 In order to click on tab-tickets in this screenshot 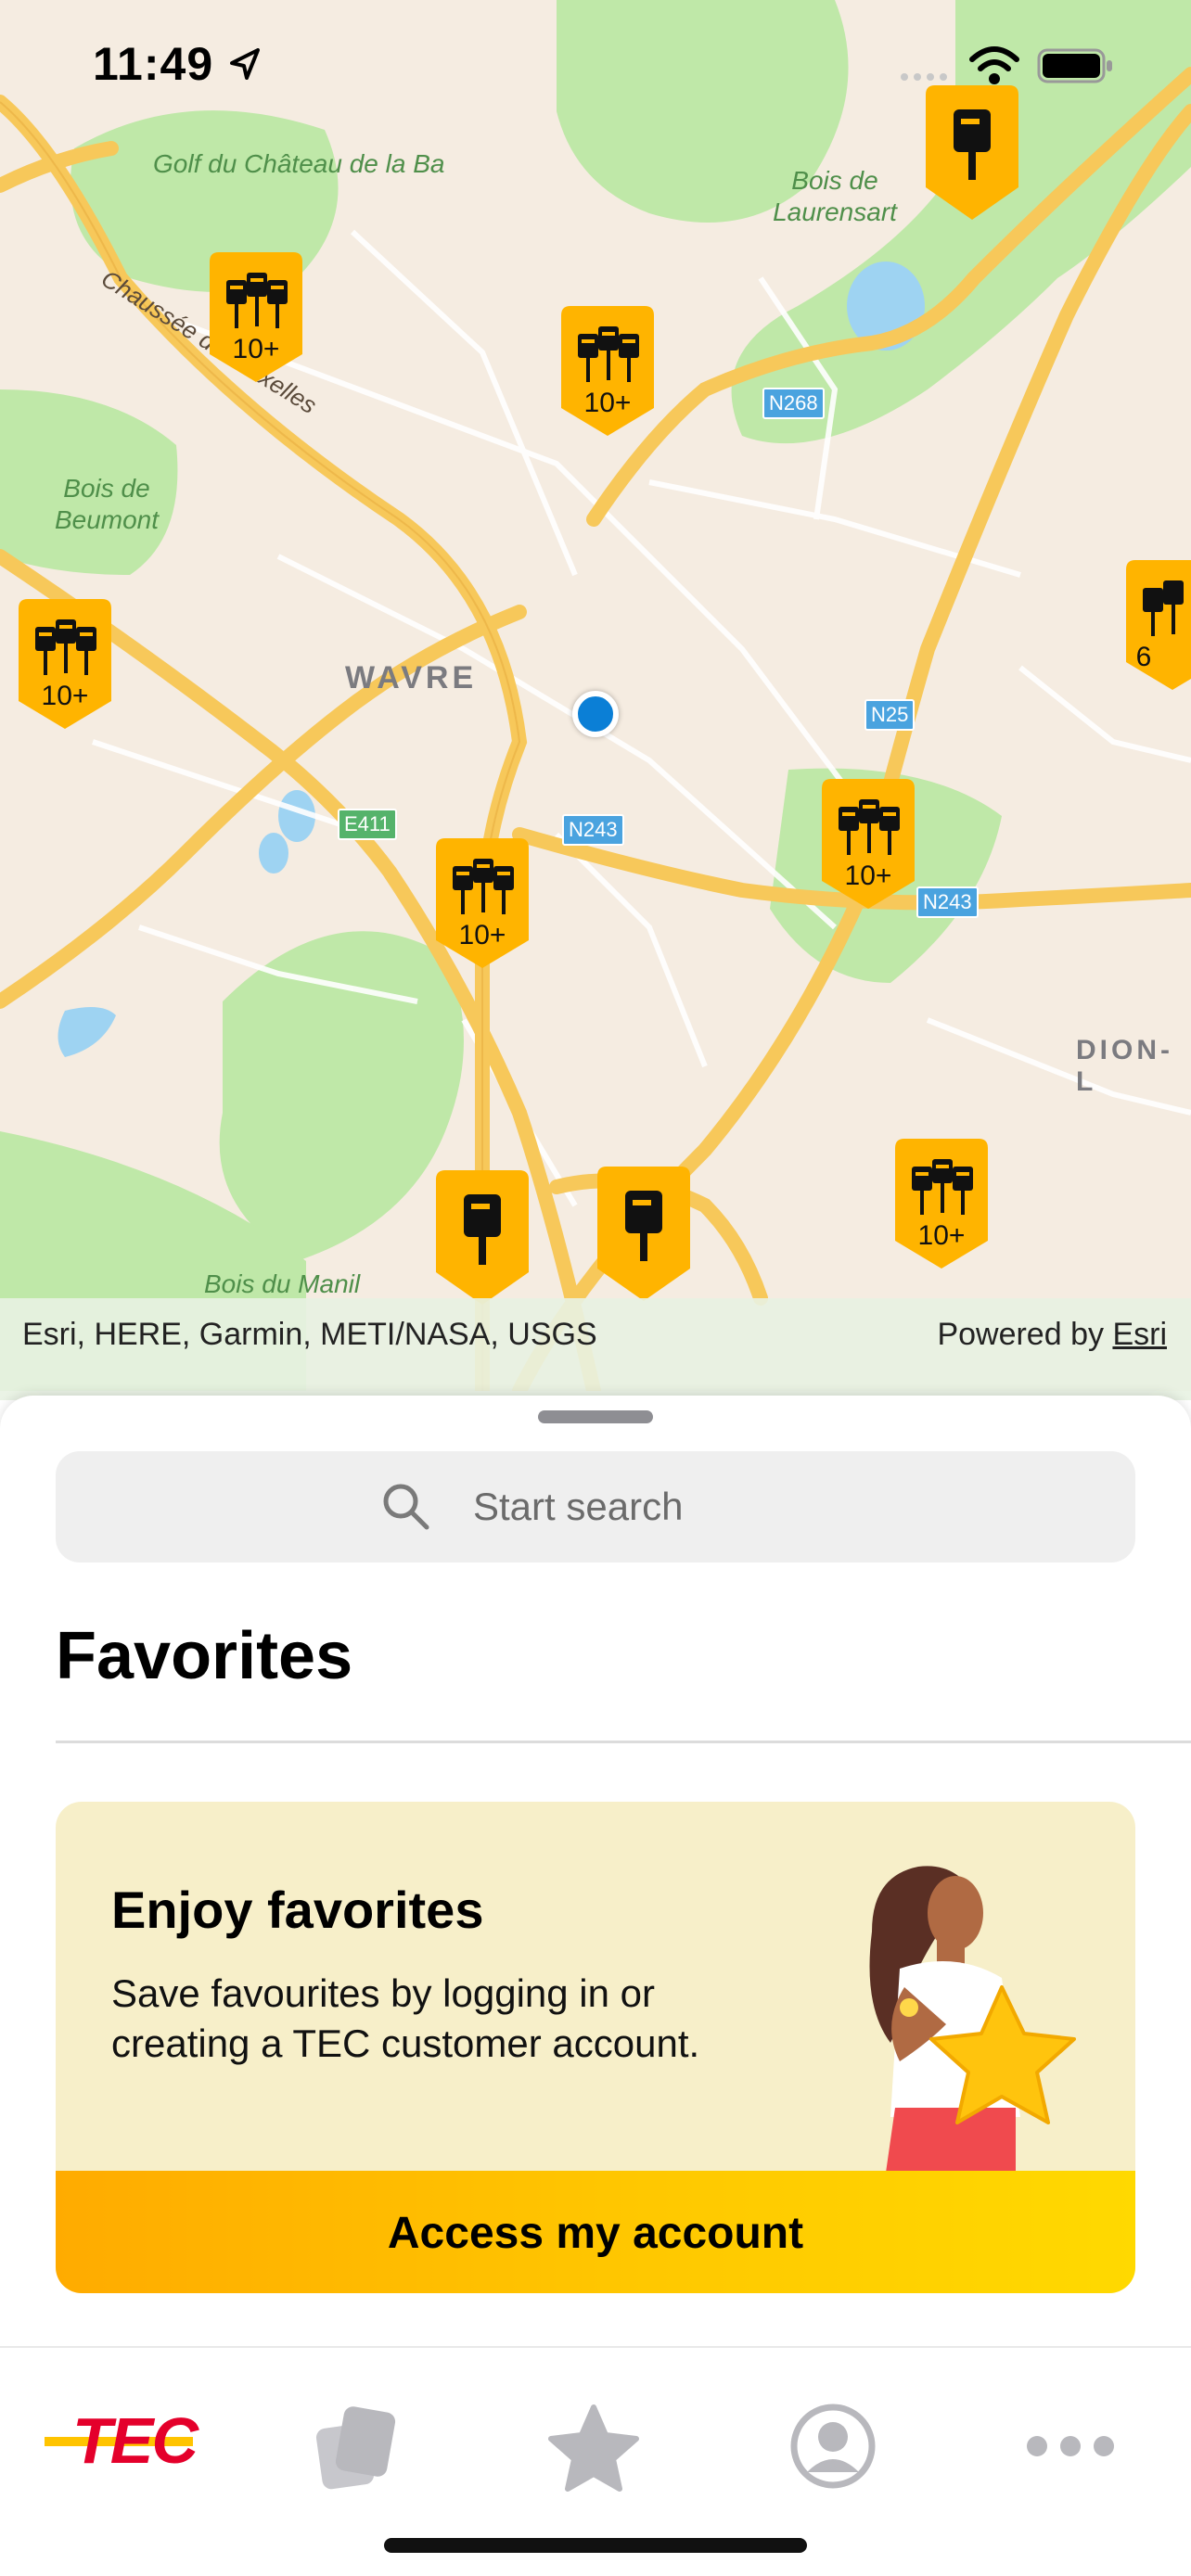, I will do `click(356, 2440)`.